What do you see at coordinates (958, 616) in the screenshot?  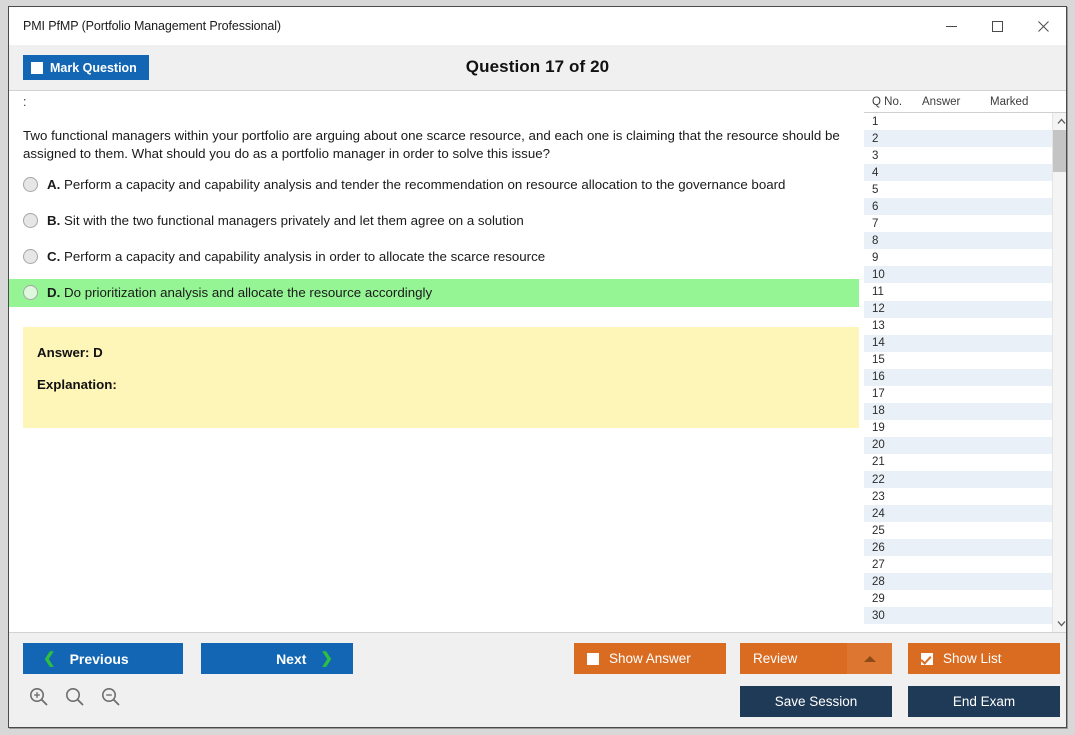 I see `question-list-row: 30` at bounding box center [958, 616].